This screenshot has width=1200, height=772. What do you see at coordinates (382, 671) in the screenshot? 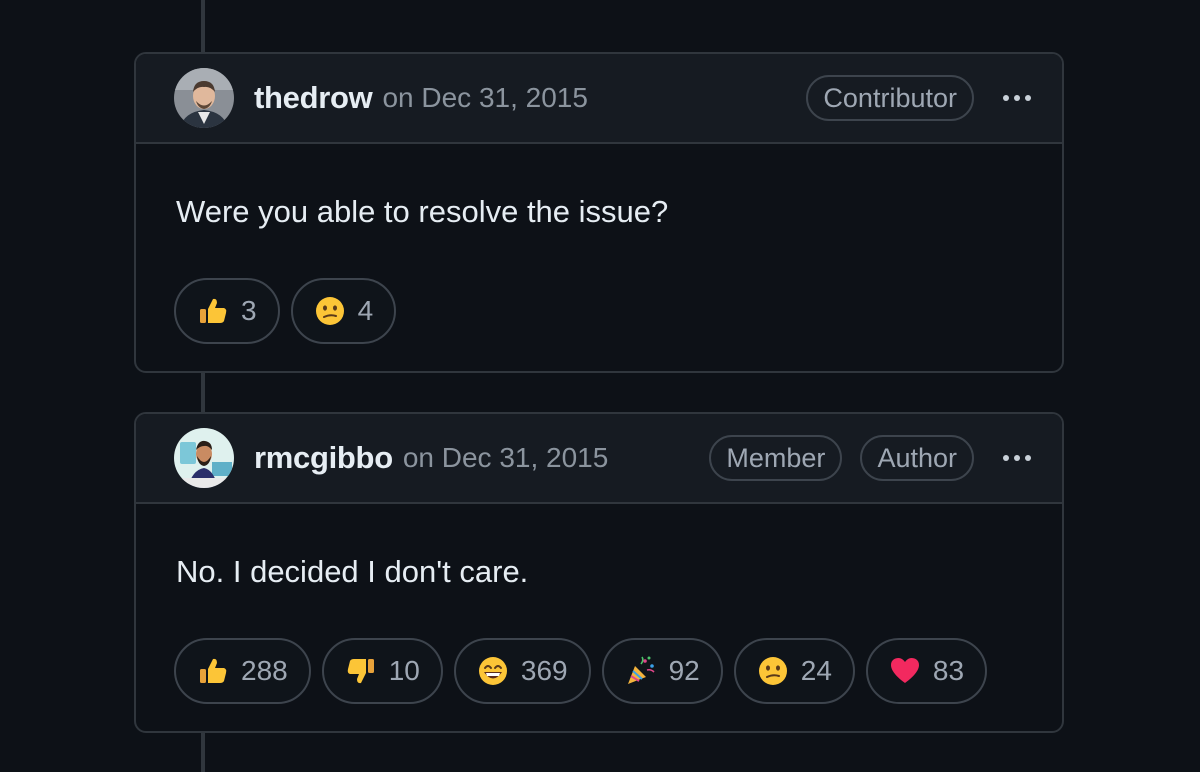
I see `reaction-thumbs-down: 10` at bounding box center [382, 671].